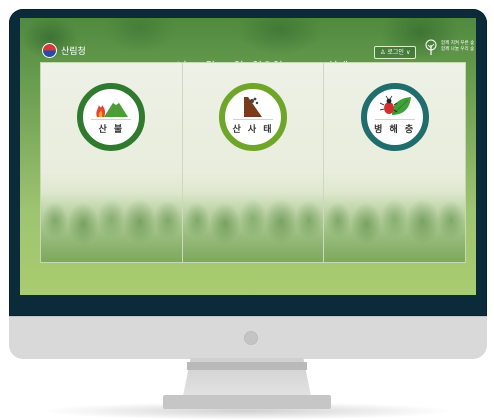 Image resolution: width=494 pixels, height=420 pixels. I want to click on card-label: 산 사 태, so click(253, 130).